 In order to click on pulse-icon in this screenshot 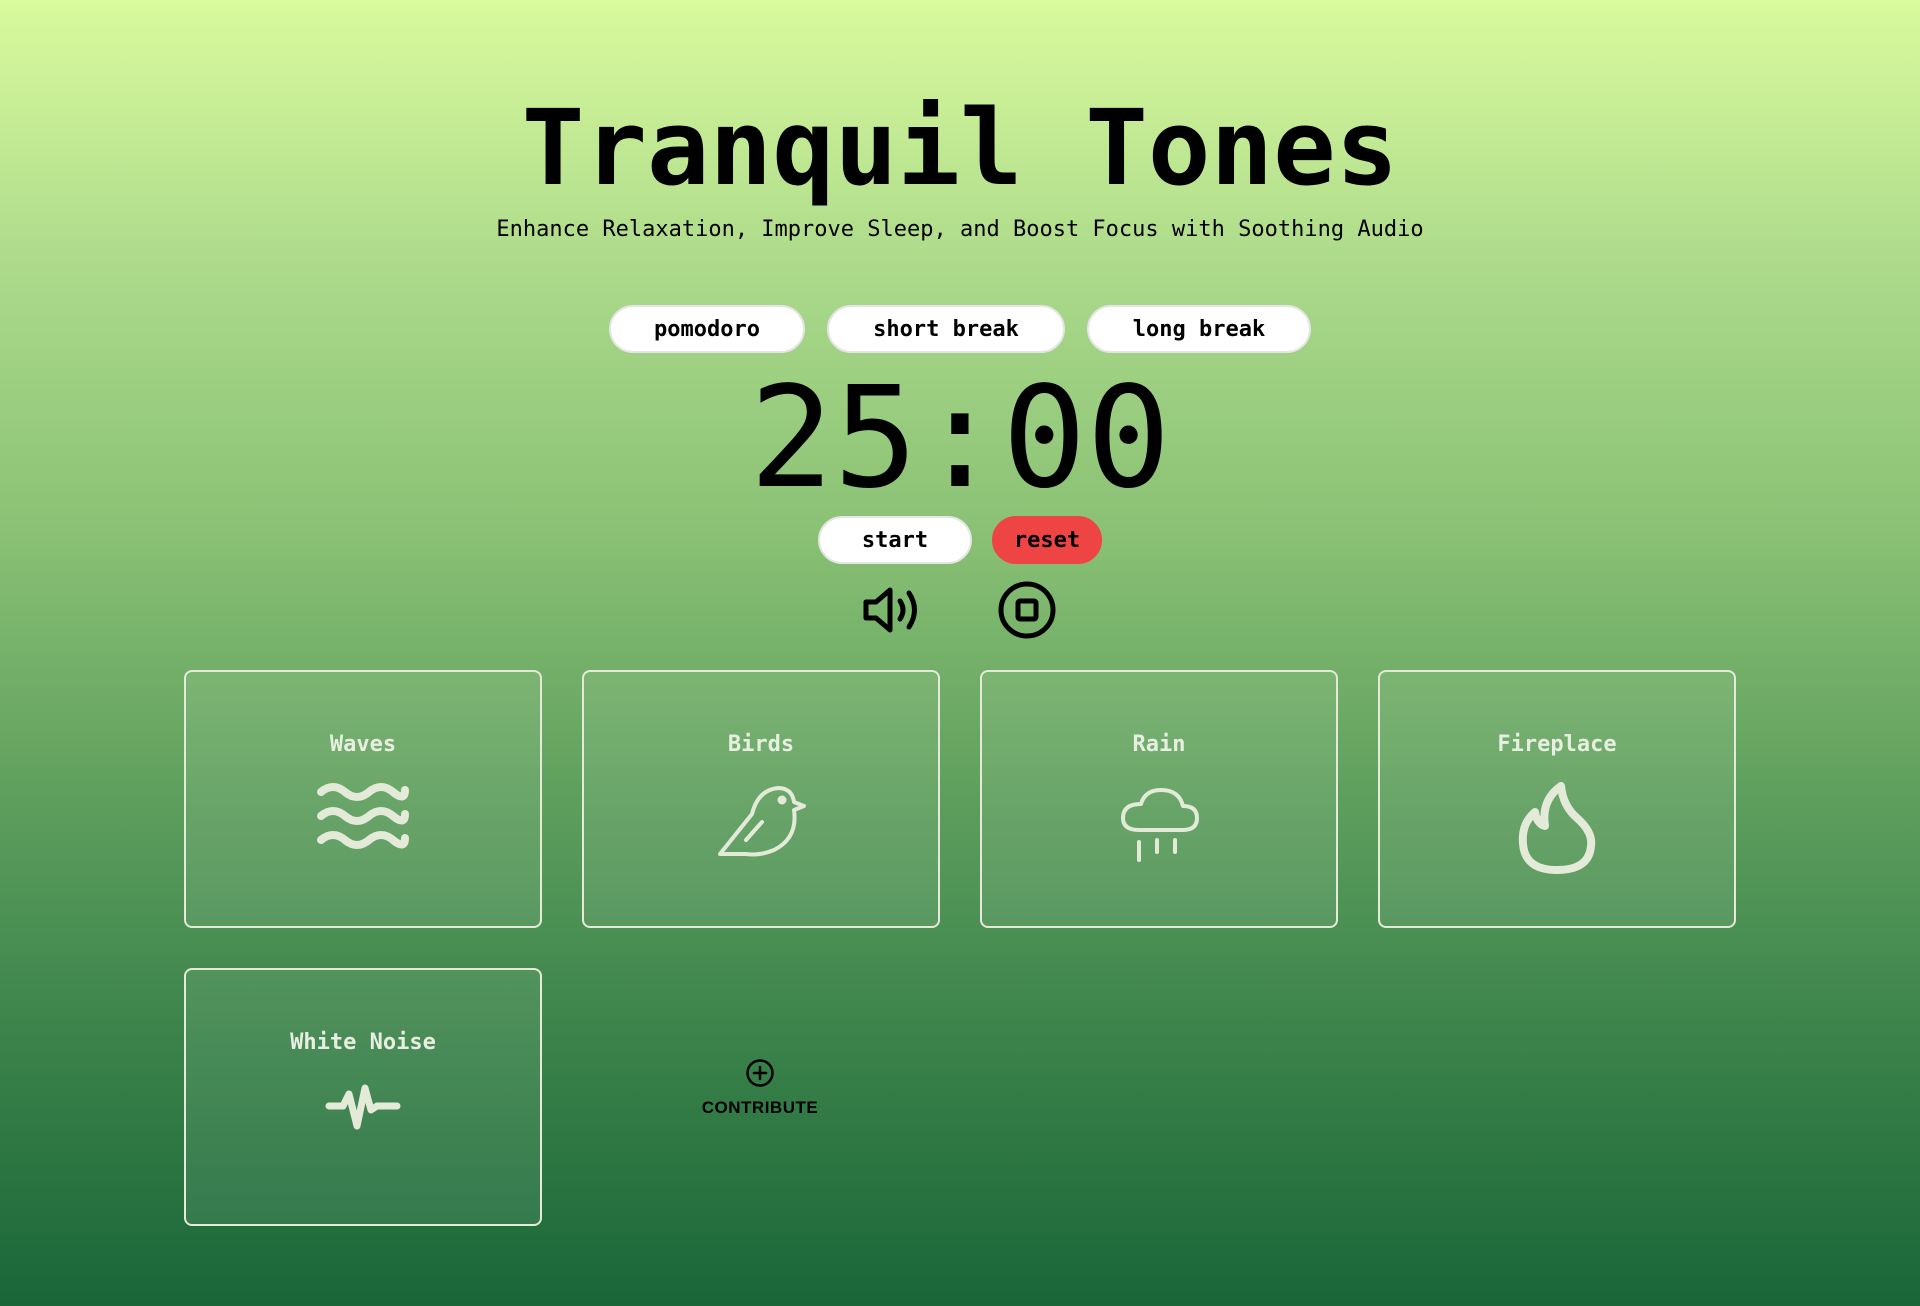, I will do `click(363, 1107)`.